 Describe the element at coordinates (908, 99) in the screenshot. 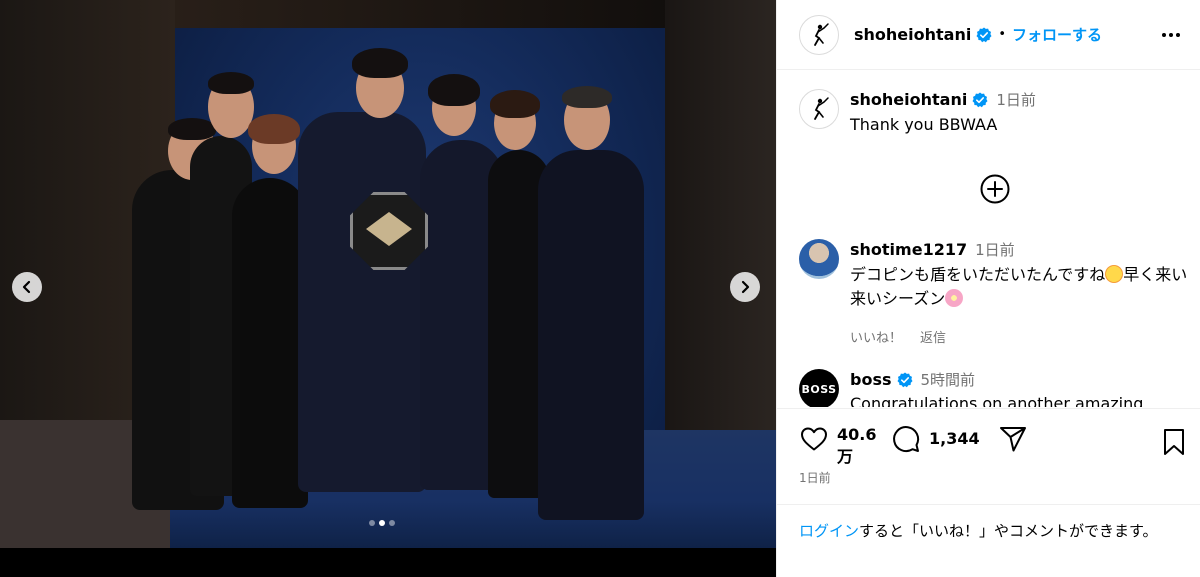

I see `caption-username: shoheiohtani` at that location.